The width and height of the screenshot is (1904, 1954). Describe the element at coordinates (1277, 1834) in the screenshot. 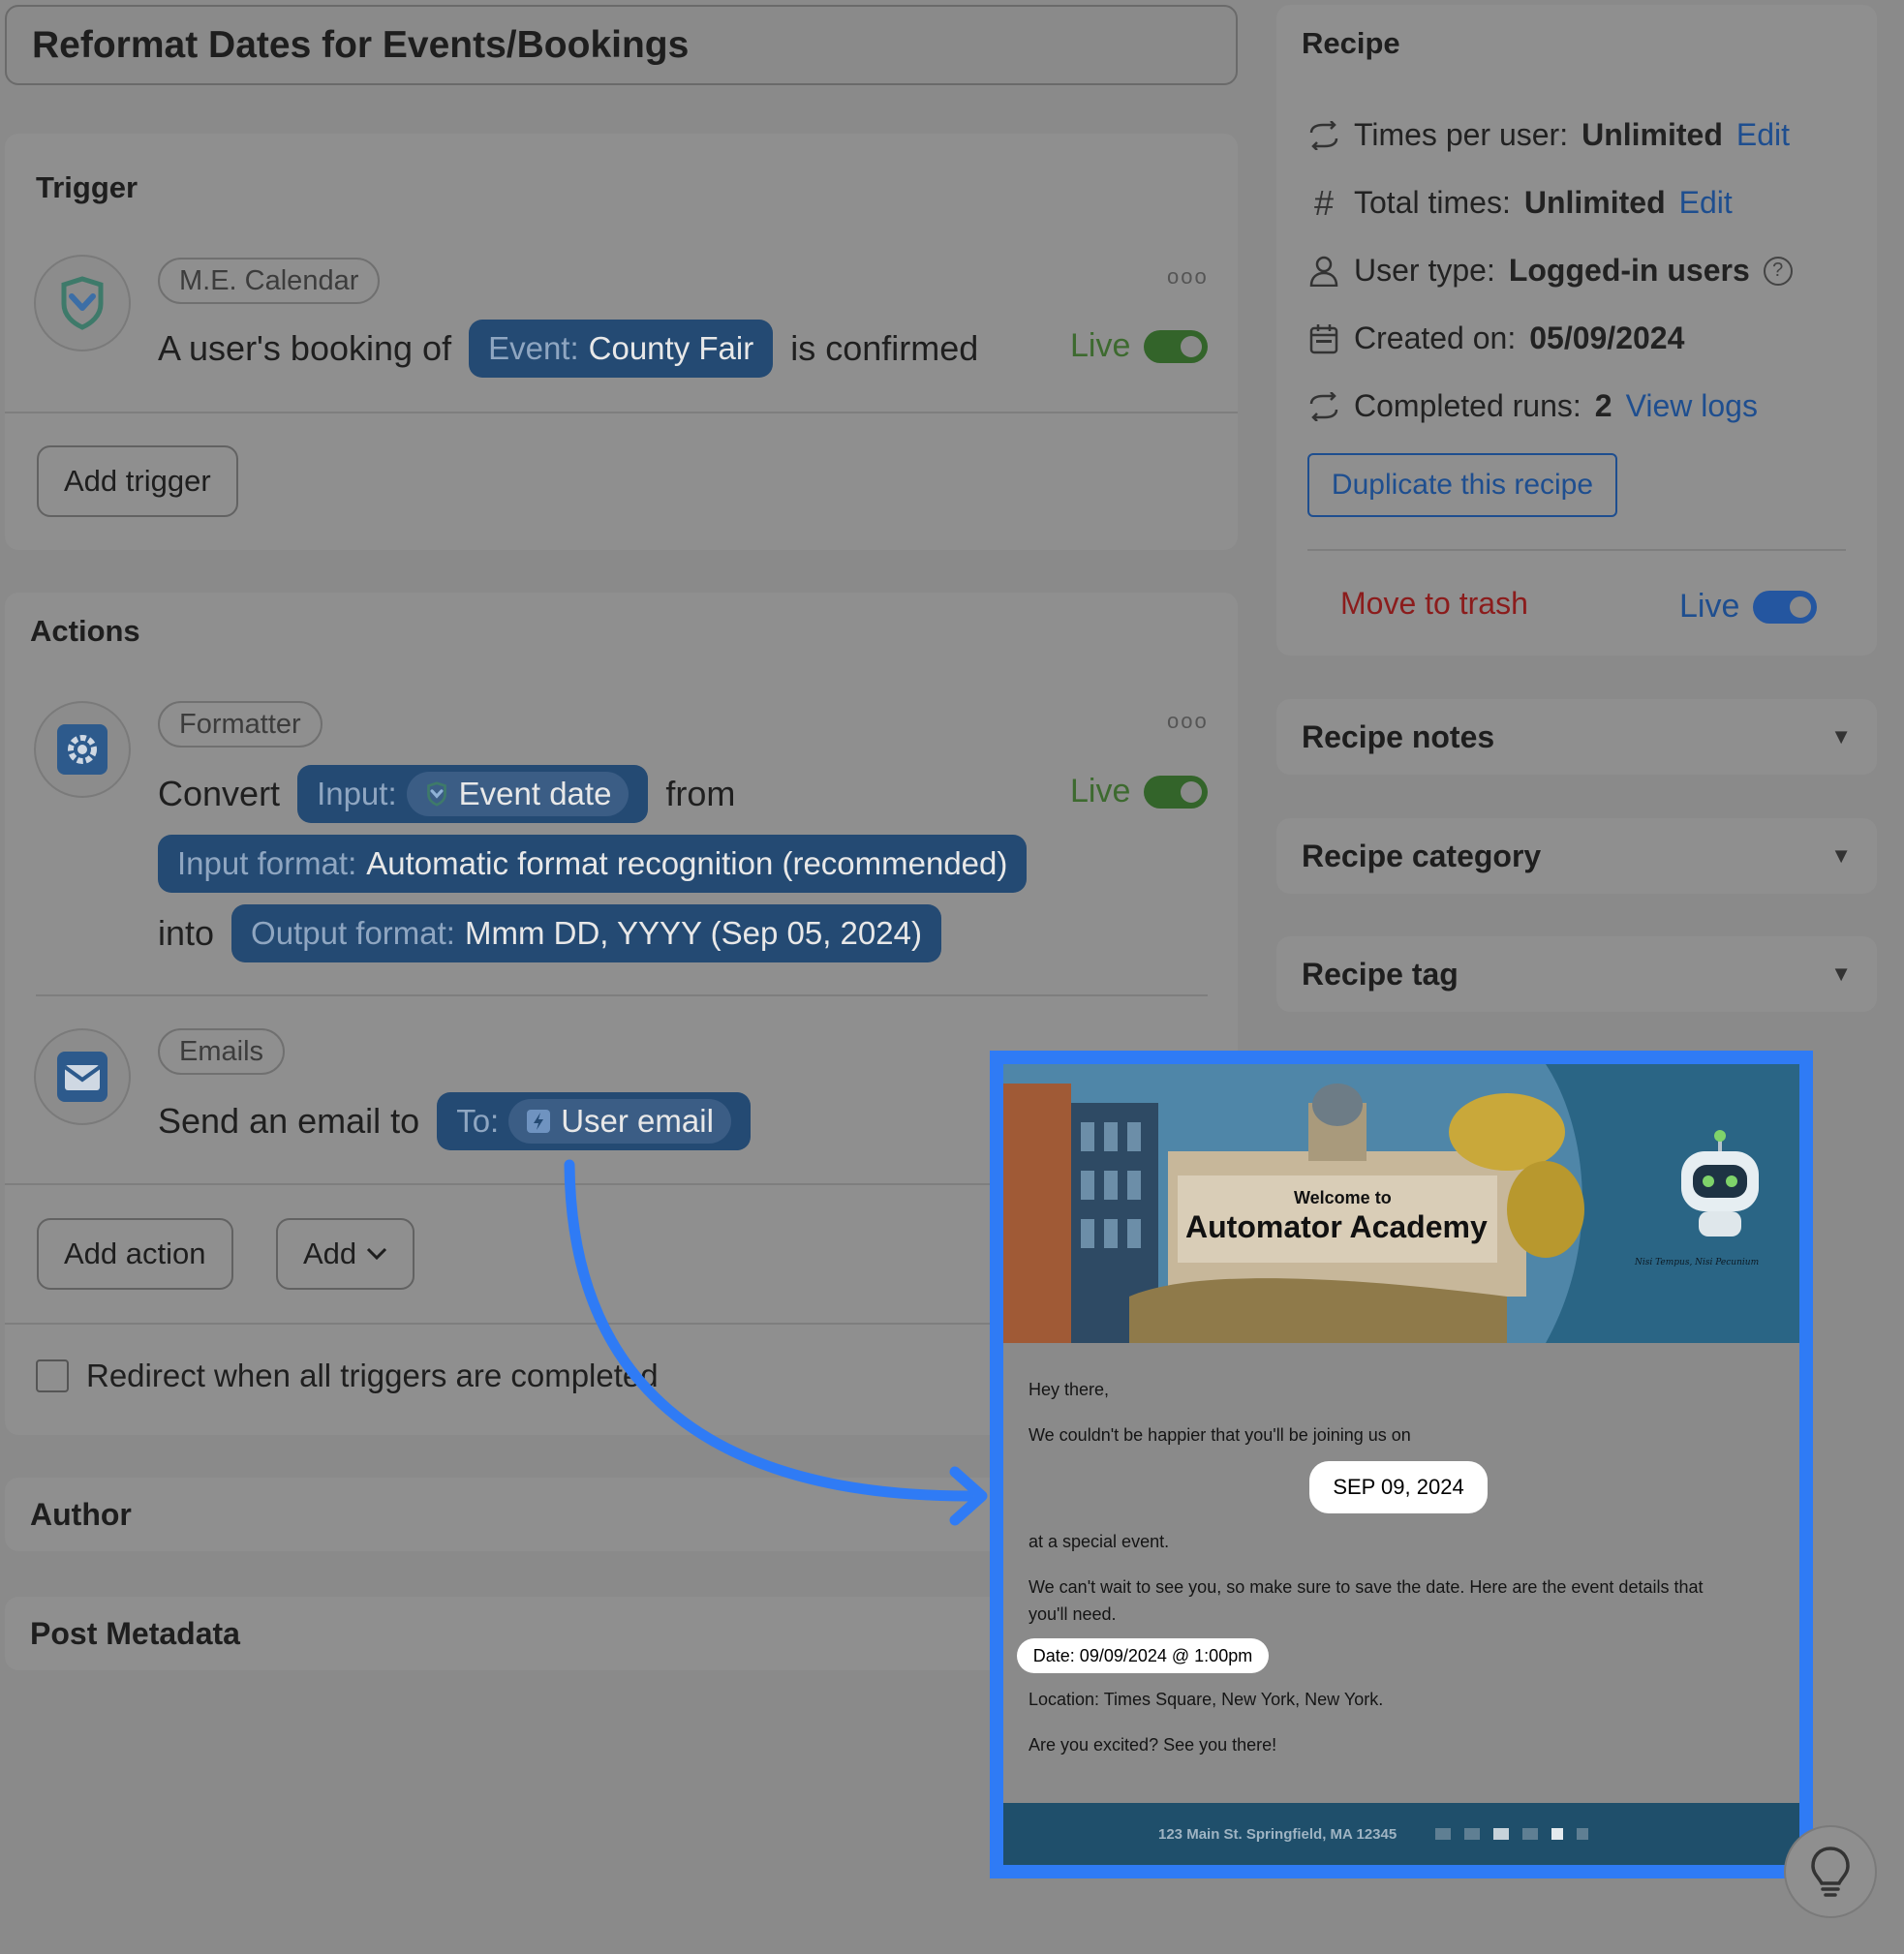

I see `email-footer-address: 123 Main St. Springfield, MA 12345` at that location.